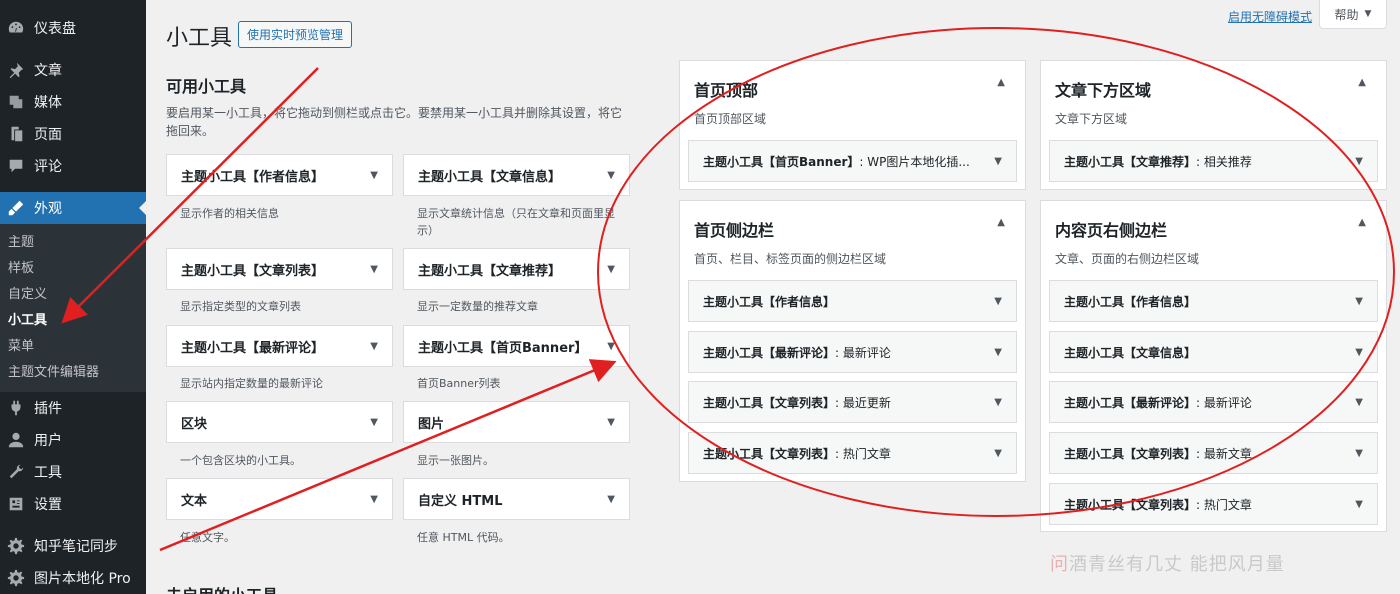  Describe the element at coordinates (1130, 301) in the screenshot. I see `widget-title: 主题小工具【作者信息】` at that location.